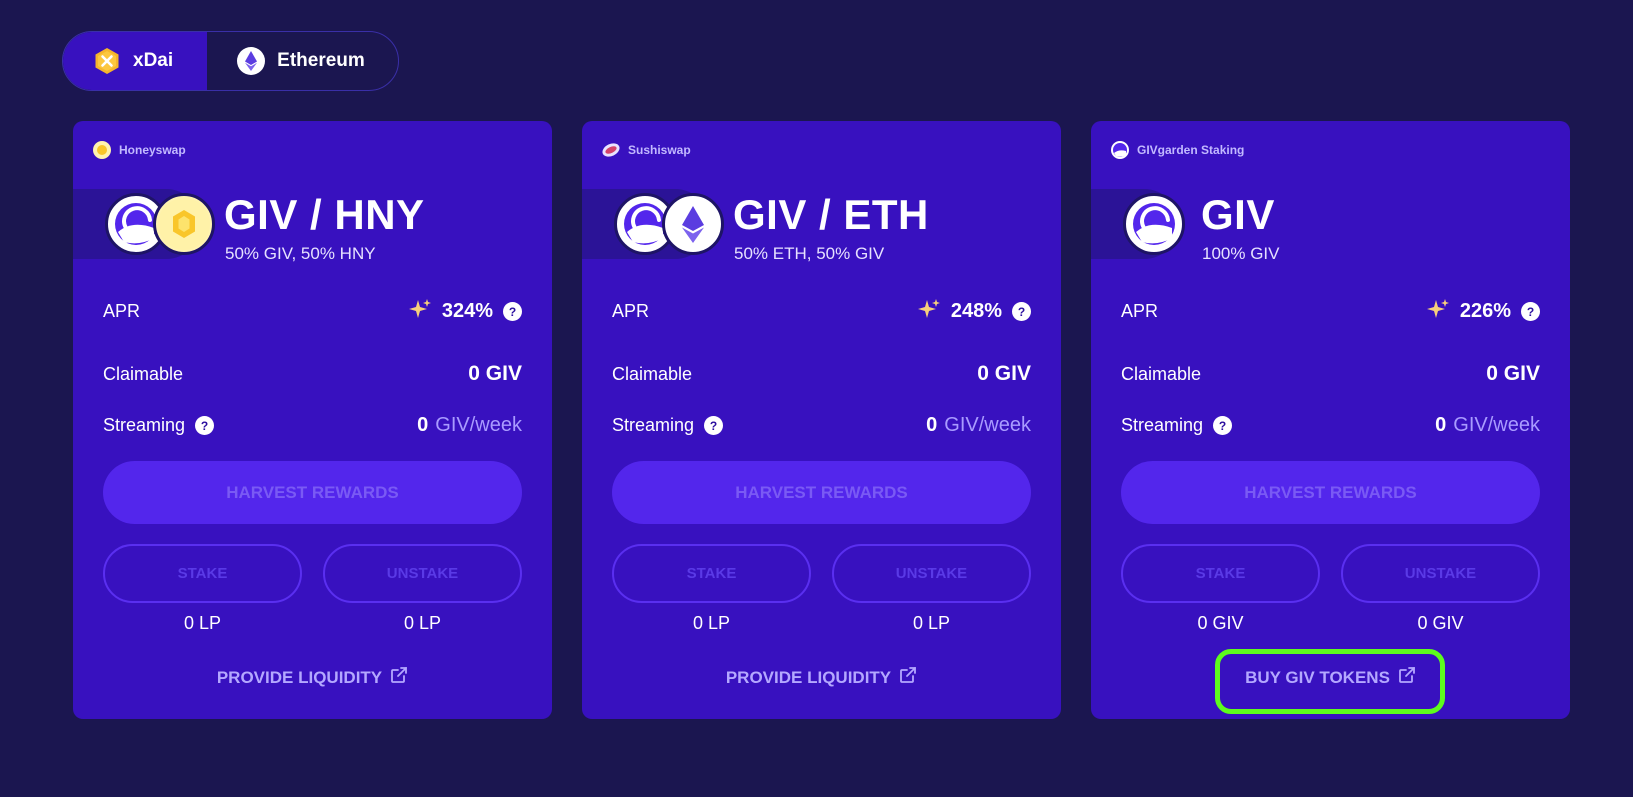 This screenshot has width=1633, height=797. What do you see at coordinates (1440, 623) in the screenshot?
I see `unstake-amount: 0 GIV` at bounding box center [1440, 623].